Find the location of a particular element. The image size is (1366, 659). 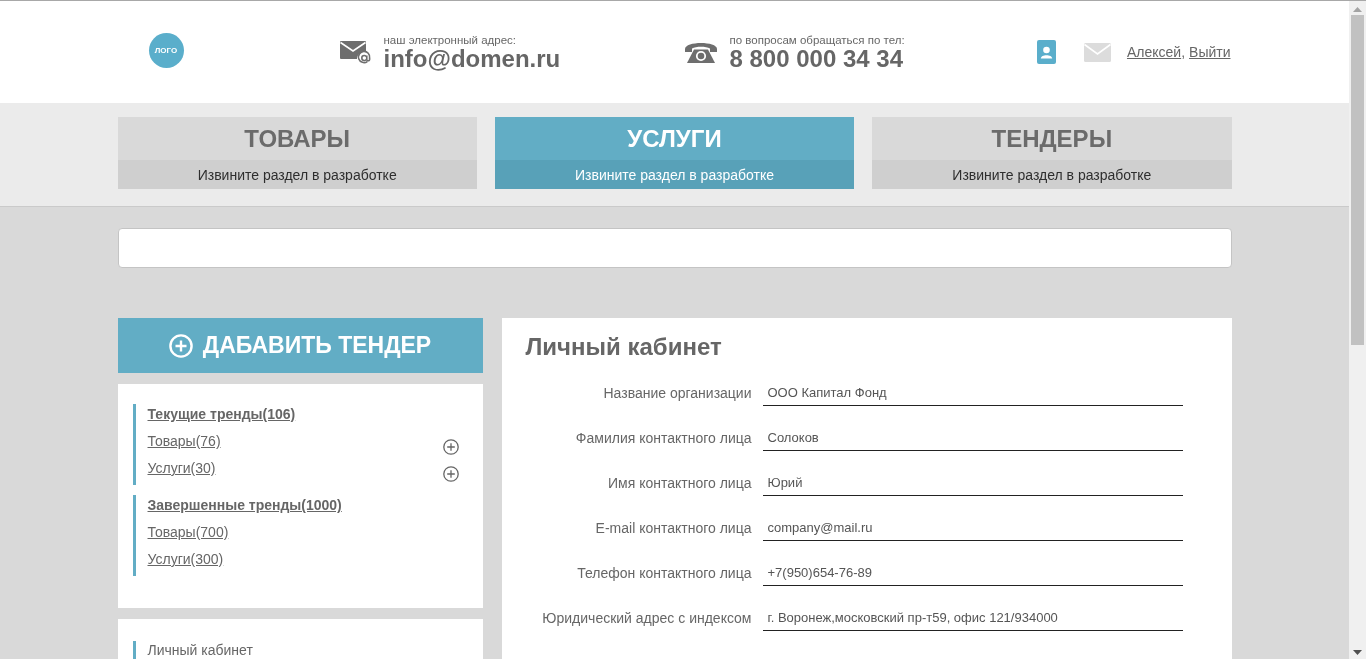

account-links: Алексей, Выйти is located at coordinates (1178, 52).